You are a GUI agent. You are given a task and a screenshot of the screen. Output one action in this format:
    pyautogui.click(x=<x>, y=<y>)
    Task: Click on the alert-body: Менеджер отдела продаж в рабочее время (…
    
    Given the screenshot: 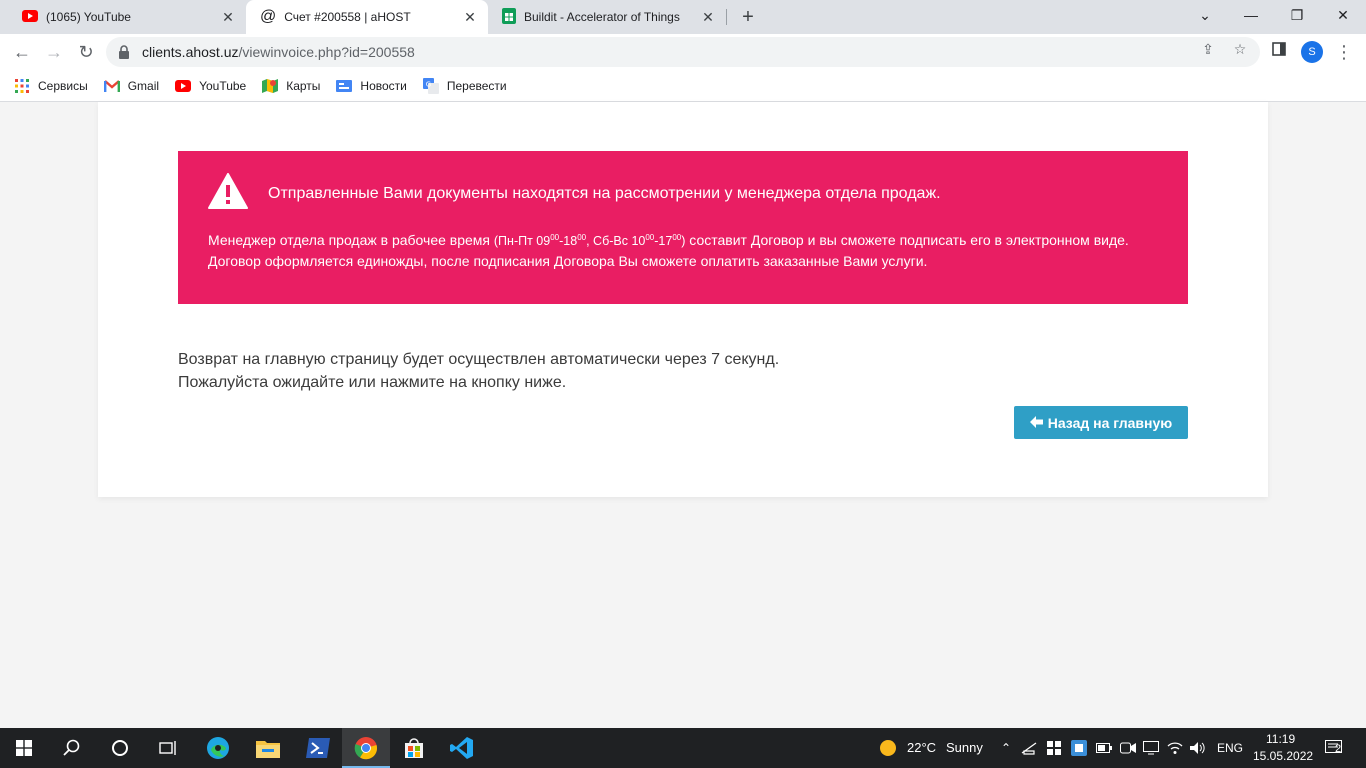 What is the action you would take?
    pyautogui.click(x=683, y=249)
    